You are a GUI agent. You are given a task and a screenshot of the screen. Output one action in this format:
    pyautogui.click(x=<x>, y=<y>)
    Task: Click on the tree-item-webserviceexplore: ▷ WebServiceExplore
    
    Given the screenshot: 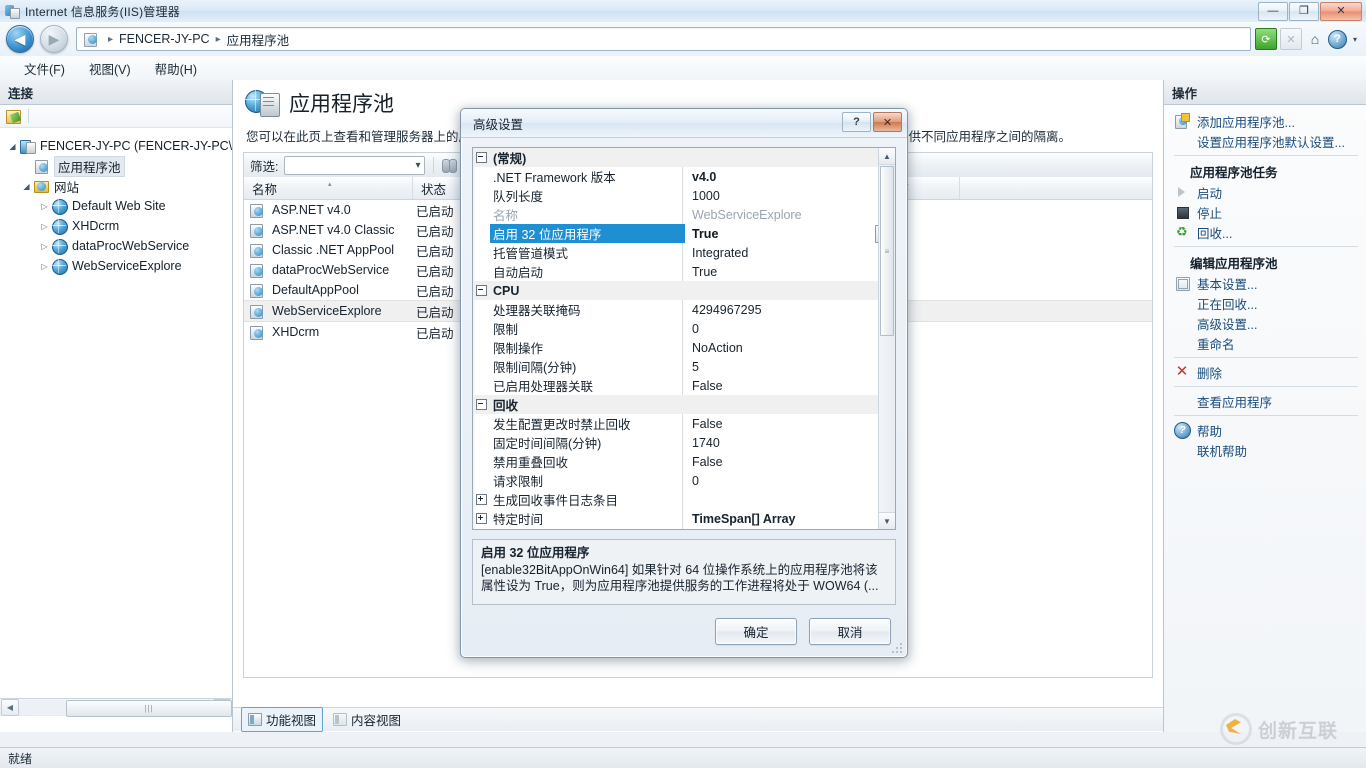 What is the action you would take?
    pyautogui.click(x=119, y=266)
    